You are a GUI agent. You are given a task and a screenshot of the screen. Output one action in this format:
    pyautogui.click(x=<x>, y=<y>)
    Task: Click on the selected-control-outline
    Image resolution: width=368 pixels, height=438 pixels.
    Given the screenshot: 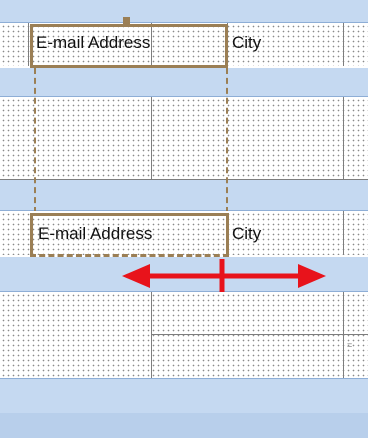 What is the action you would take?
    pyautogui.click(x=129, y=46)
    